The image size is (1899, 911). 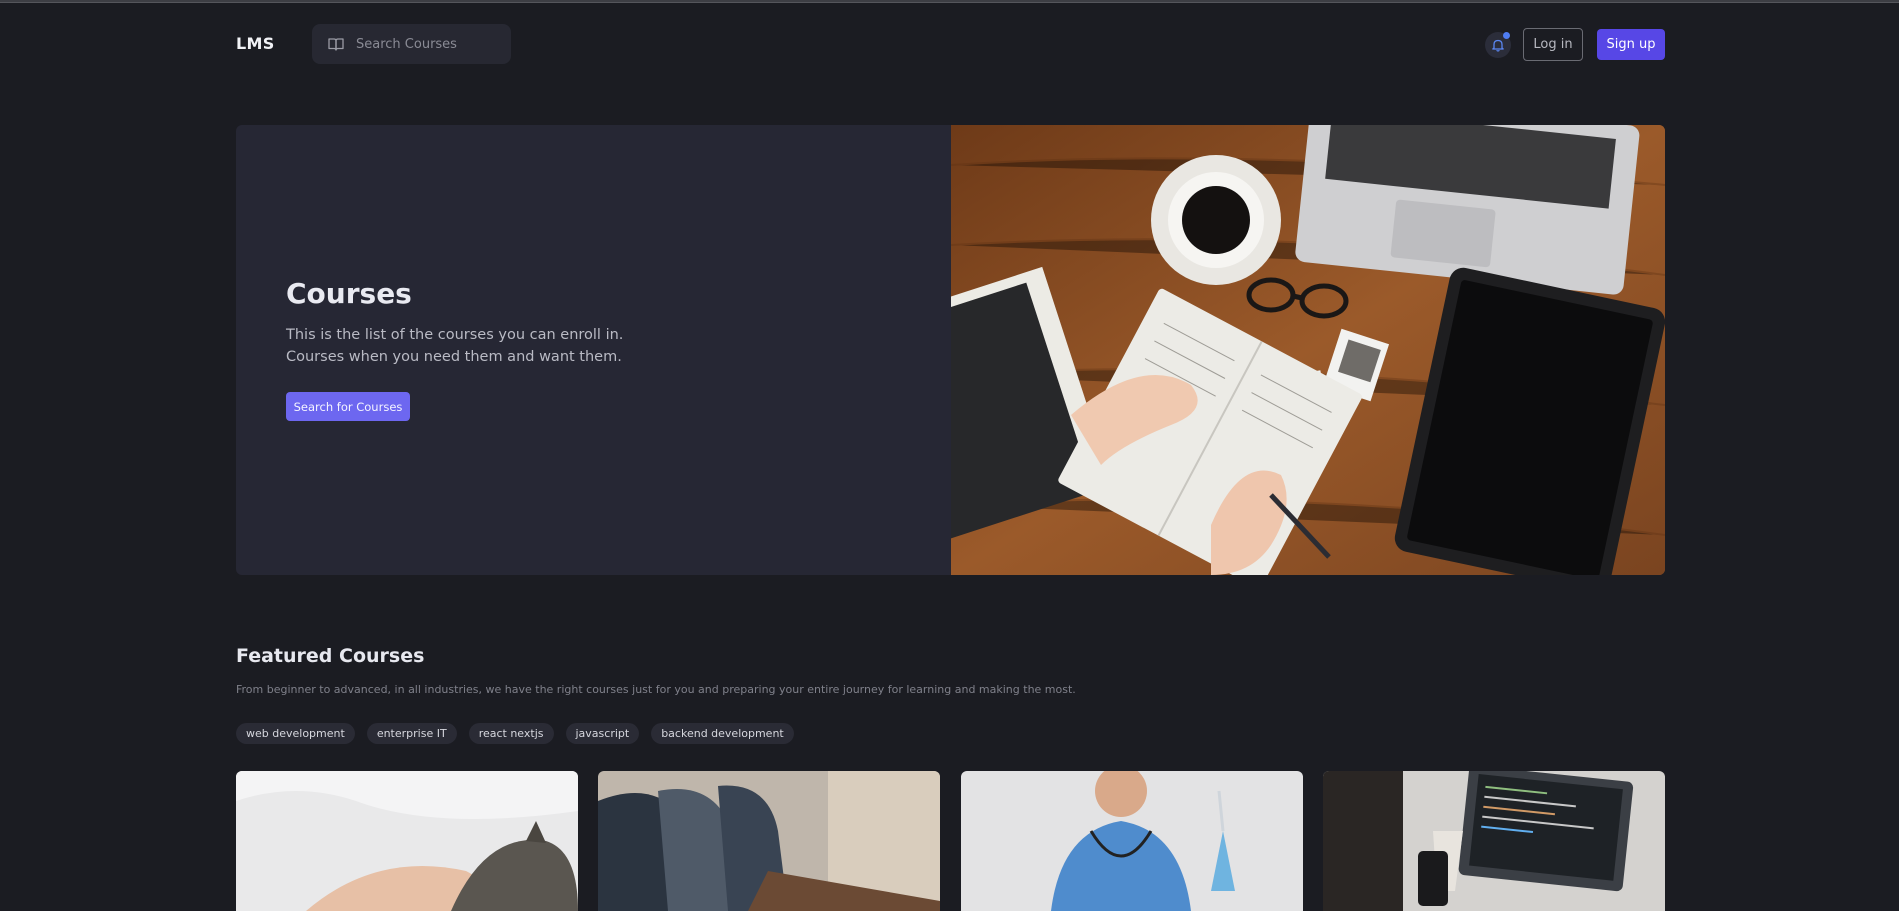 What do you see at coordinates (255, 43) in the screenshot?
I see `logo: LMS` at bounding box center [255, 43].